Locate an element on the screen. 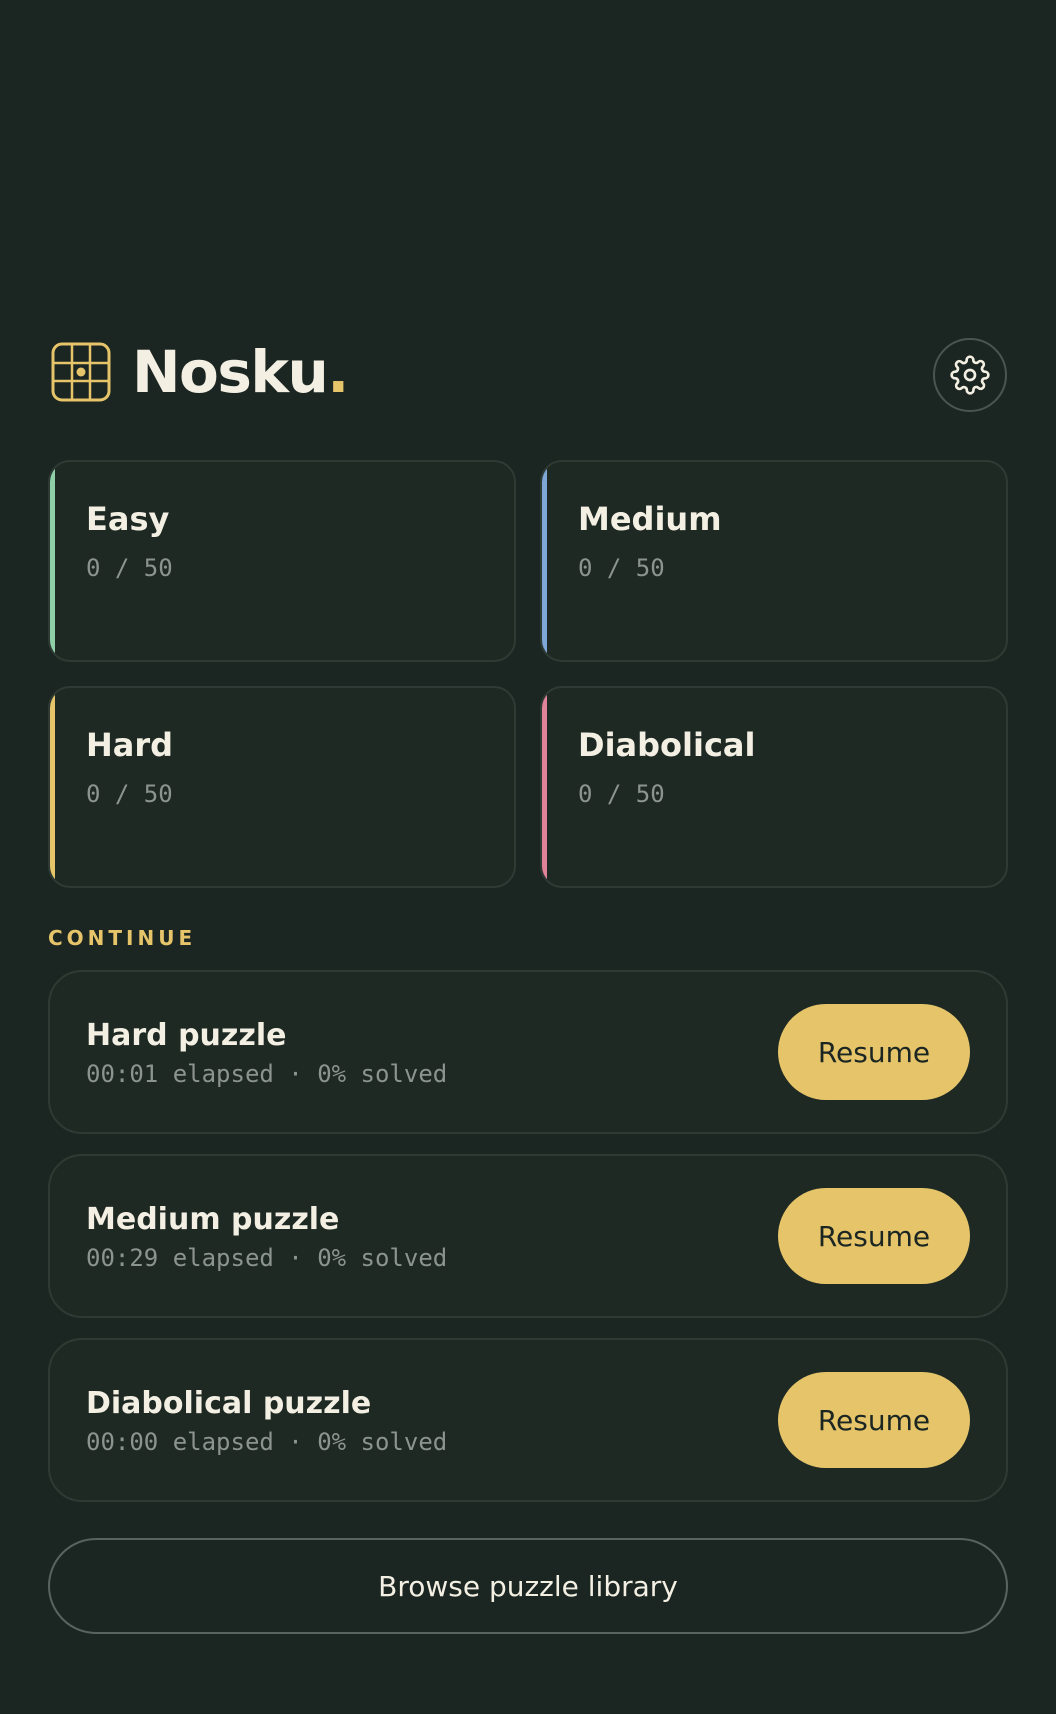  difficulty-title: Easy is located at coordinates (128, 519).